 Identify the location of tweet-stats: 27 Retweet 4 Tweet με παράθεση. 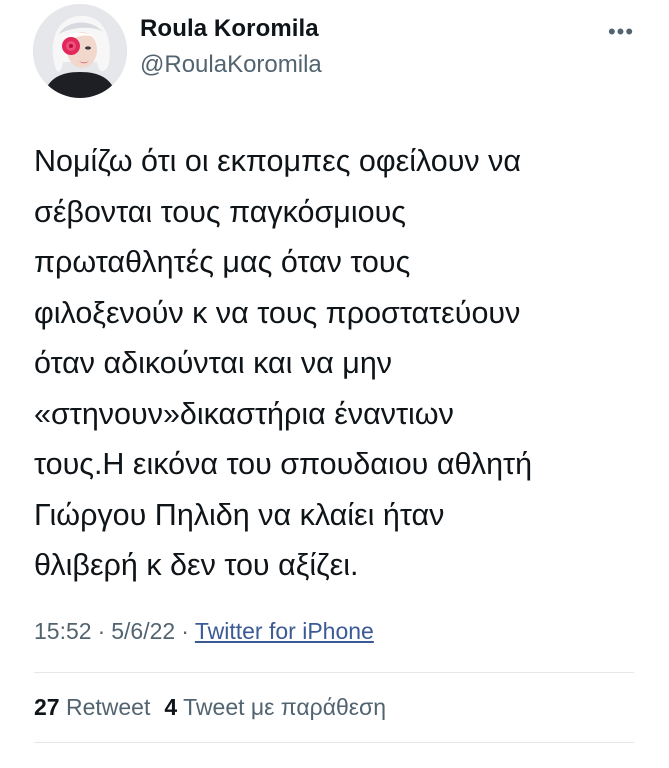
(210, 707).